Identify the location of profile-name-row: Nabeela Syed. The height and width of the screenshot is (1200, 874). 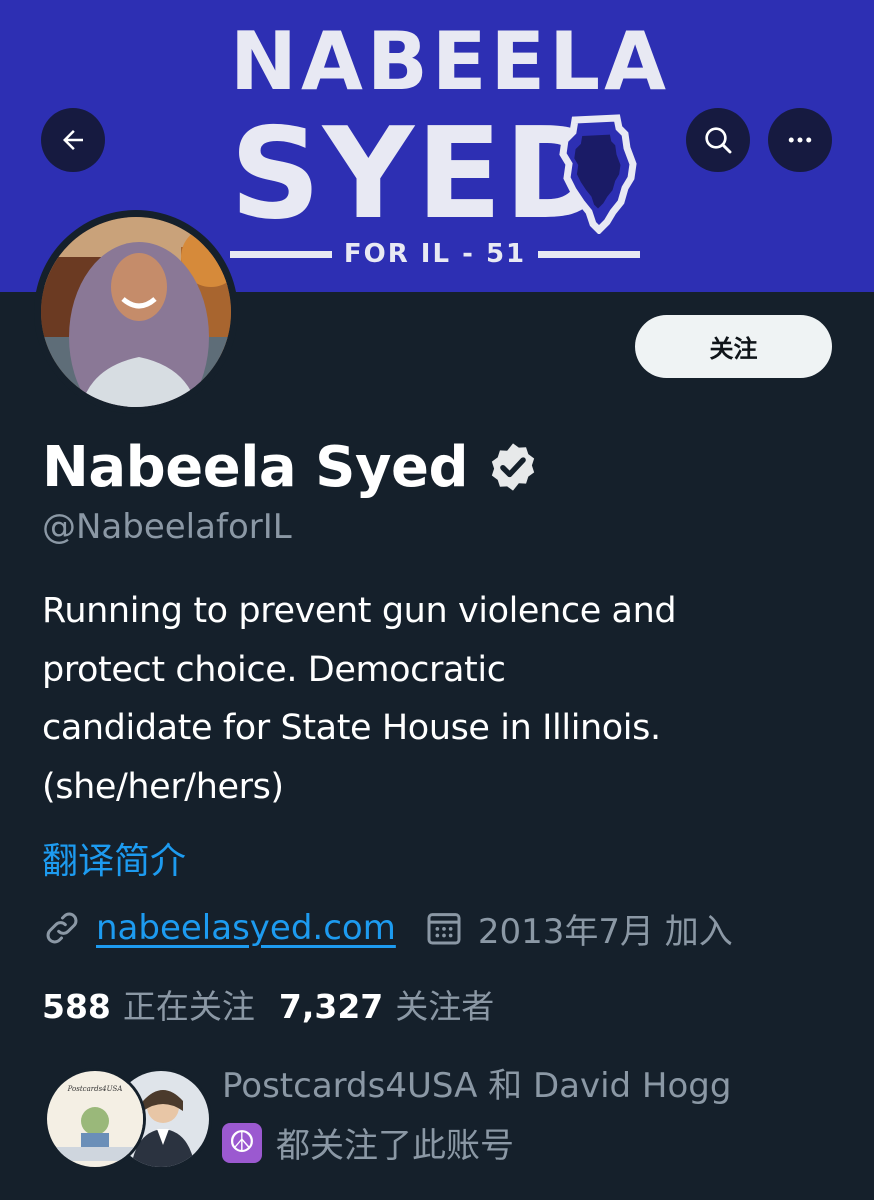
(291, 467).